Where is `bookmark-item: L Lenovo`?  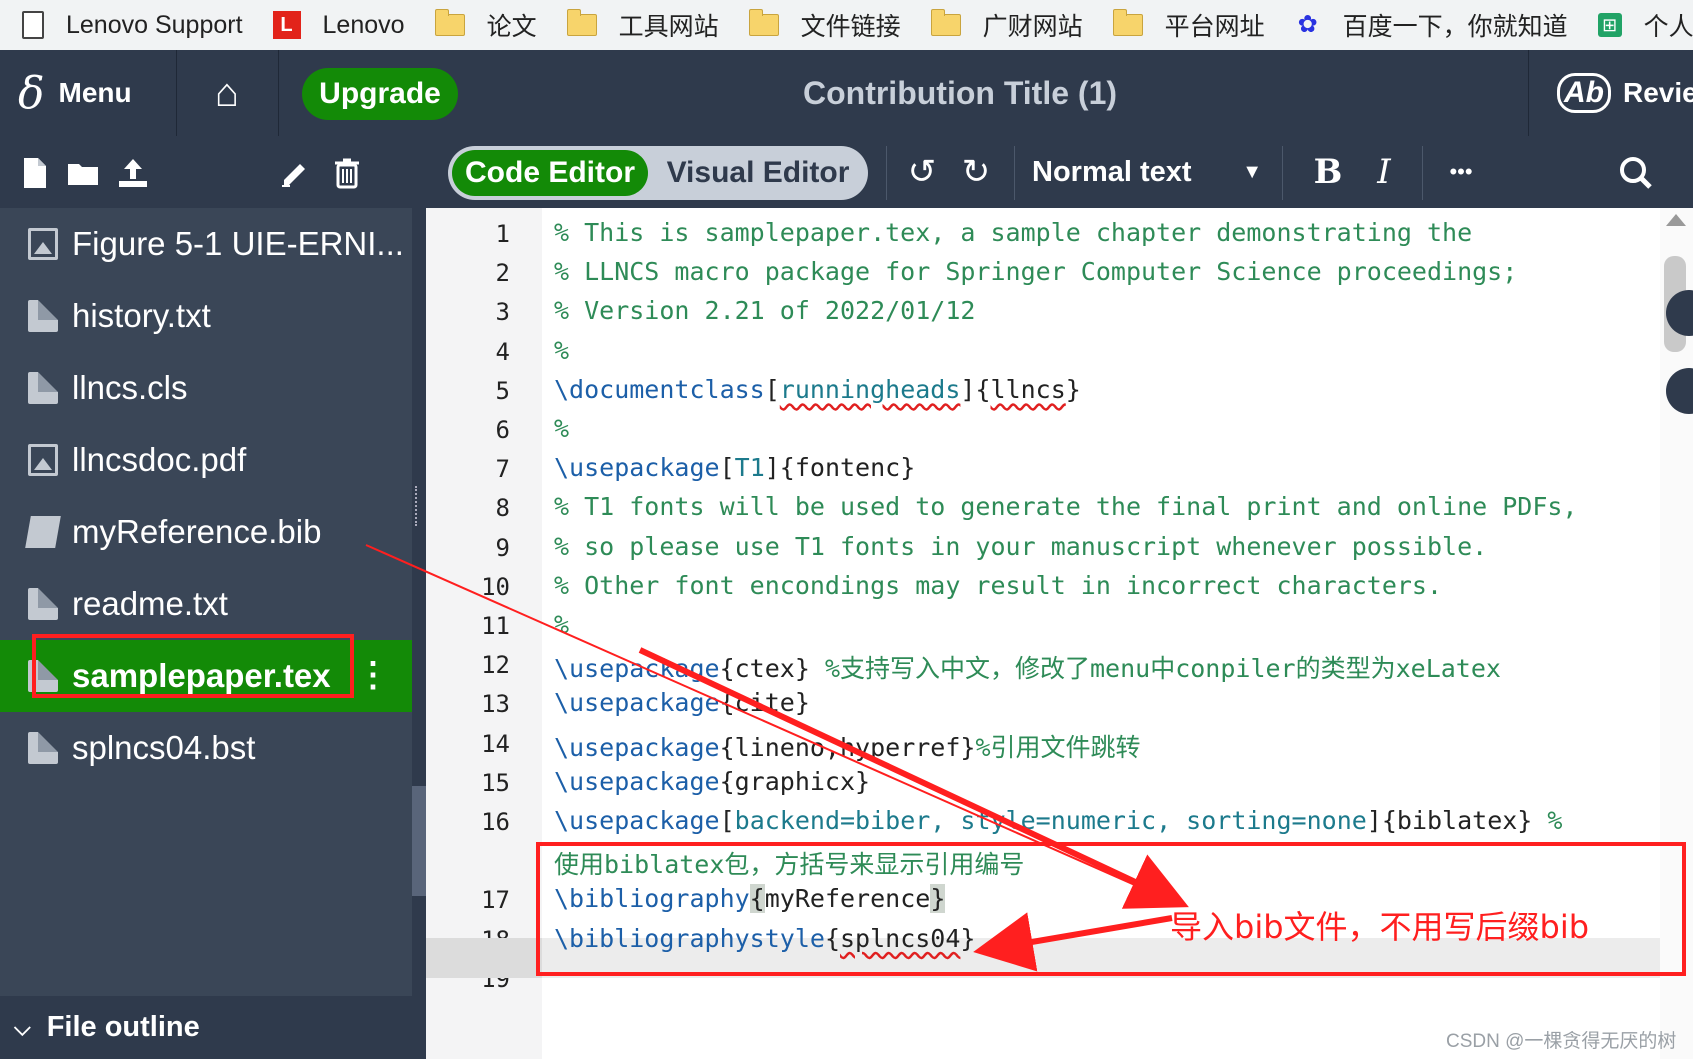 bookmark-item: L Lenovo is located at coordinates (338, 25).